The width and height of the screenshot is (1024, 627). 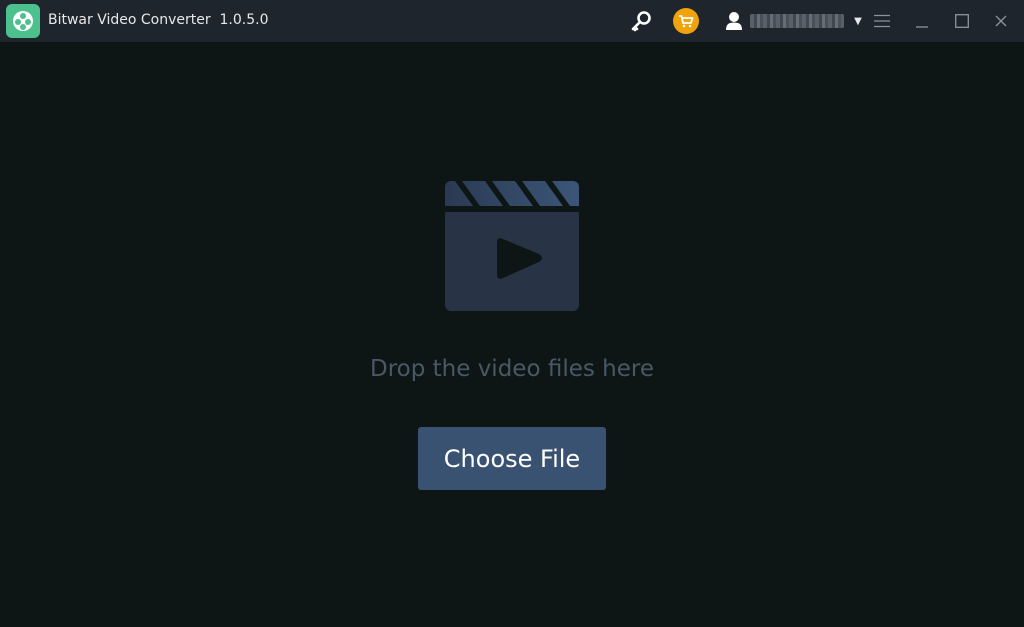 What do you see at coordinates (797, 21) in the screenshot?
I see `username-redacted` at bounding box center [797, 21].